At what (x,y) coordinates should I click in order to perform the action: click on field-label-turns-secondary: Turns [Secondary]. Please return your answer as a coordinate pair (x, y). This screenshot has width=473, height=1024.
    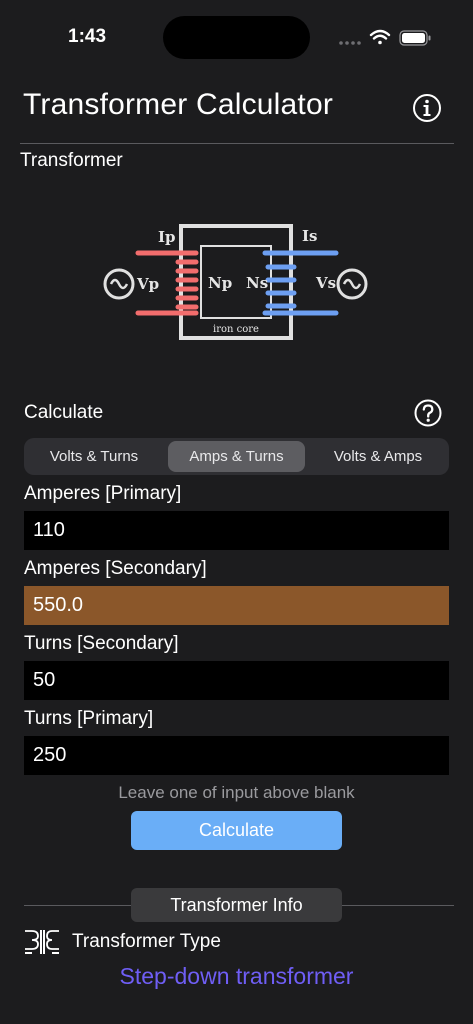
    Looking at the image, I should click on (101, 643).